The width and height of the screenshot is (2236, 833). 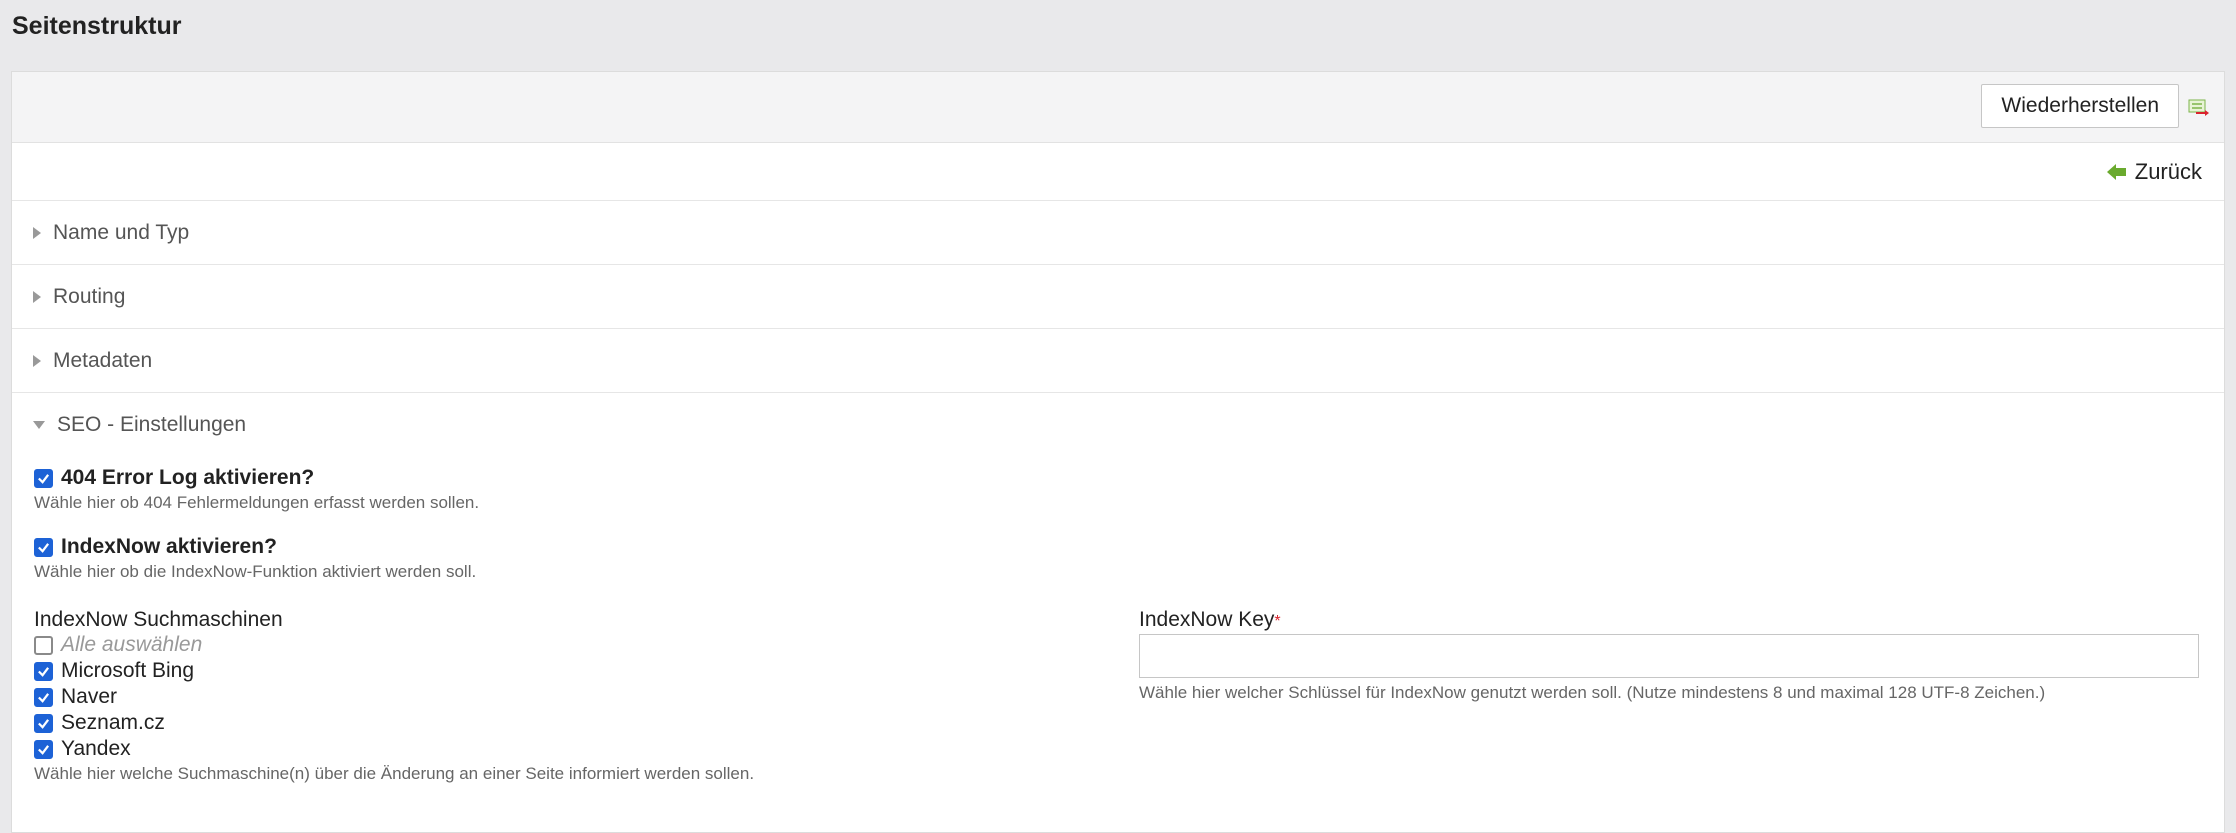 I want to click on indexnow-label: IndexNow aktivieren?, so click(x=169, y=546).